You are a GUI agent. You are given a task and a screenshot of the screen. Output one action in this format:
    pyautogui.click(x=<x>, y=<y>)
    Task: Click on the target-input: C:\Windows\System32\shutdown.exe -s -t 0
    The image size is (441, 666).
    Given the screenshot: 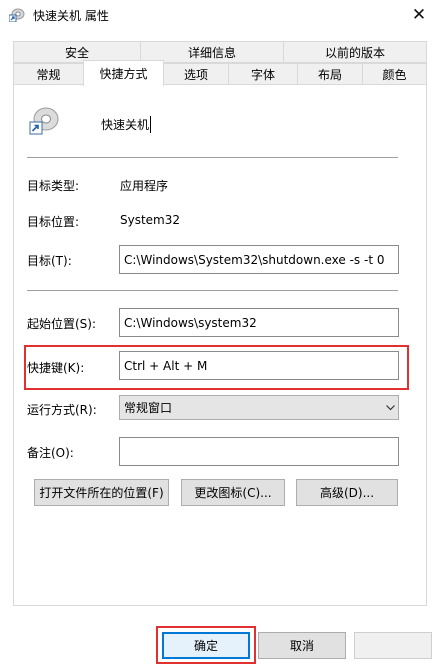 What is the action you would take?
    pyautogui.click(x=259, y=259)
    